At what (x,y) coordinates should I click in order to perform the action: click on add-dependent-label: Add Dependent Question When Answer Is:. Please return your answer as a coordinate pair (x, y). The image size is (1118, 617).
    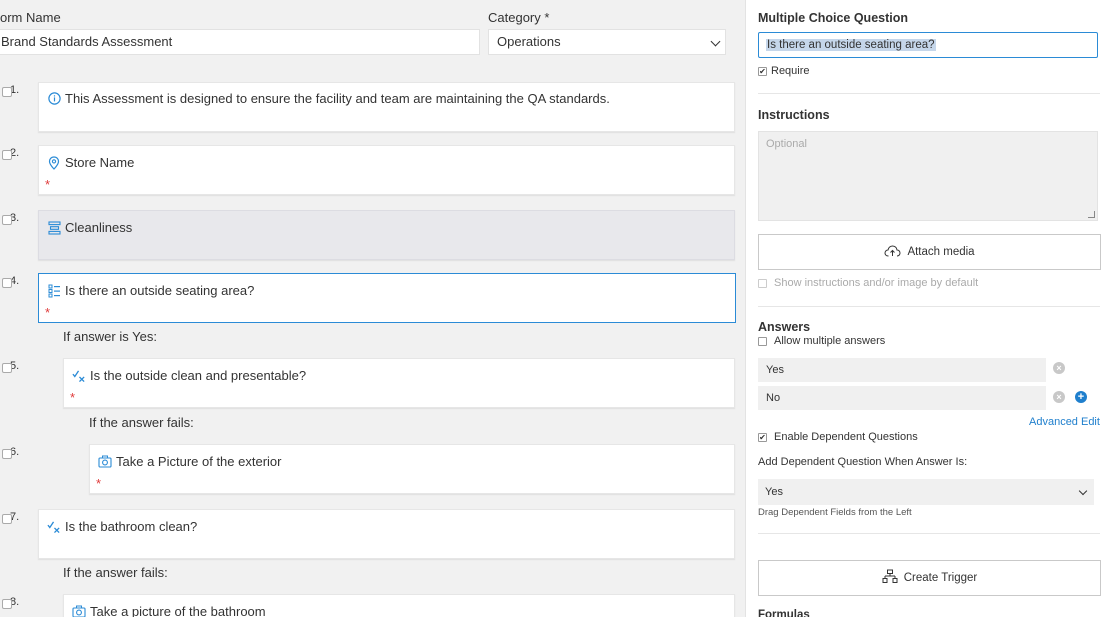
    Looking at the image, I should click on (863, 462).